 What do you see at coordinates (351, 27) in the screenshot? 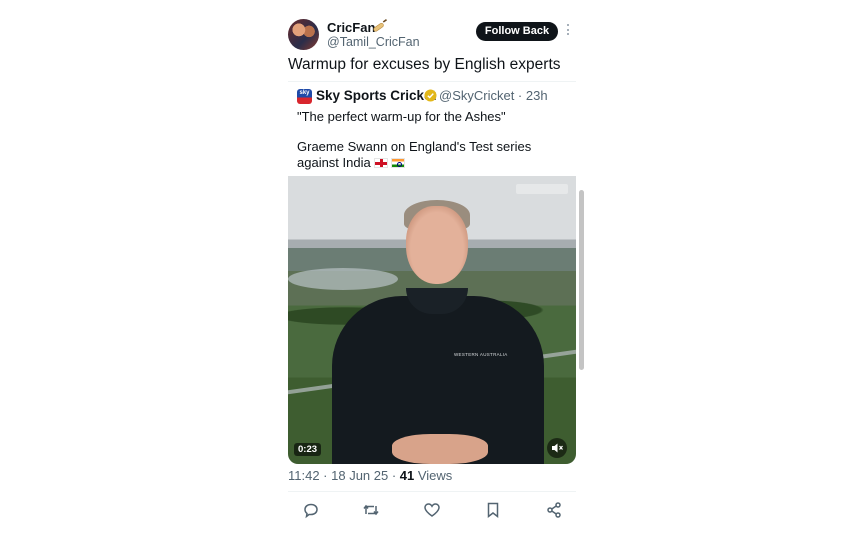
I see `author-name: CricFan` at bounding box center [351, 27].